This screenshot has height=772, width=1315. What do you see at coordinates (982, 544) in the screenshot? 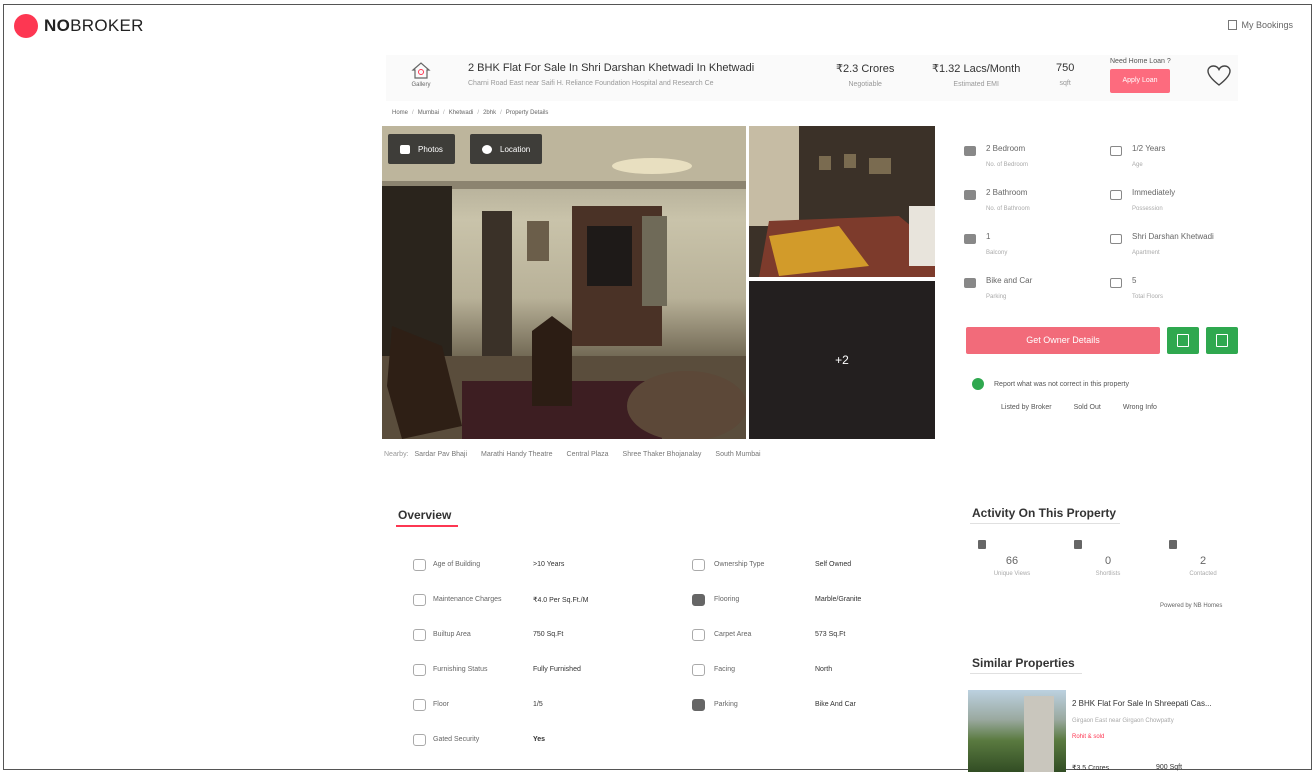
I see `user-icon` at bounding box center [982, 544].